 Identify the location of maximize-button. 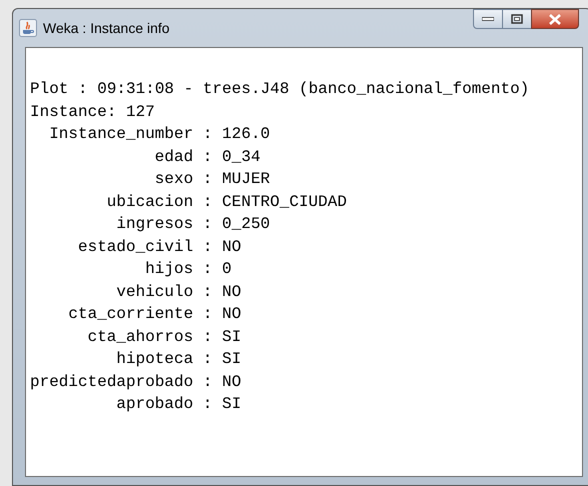
(517, 19).